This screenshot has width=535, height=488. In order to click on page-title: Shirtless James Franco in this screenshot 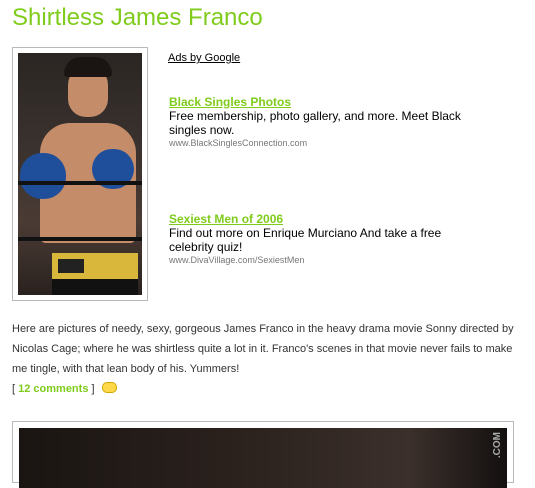, I will do `click(137, 17)`.